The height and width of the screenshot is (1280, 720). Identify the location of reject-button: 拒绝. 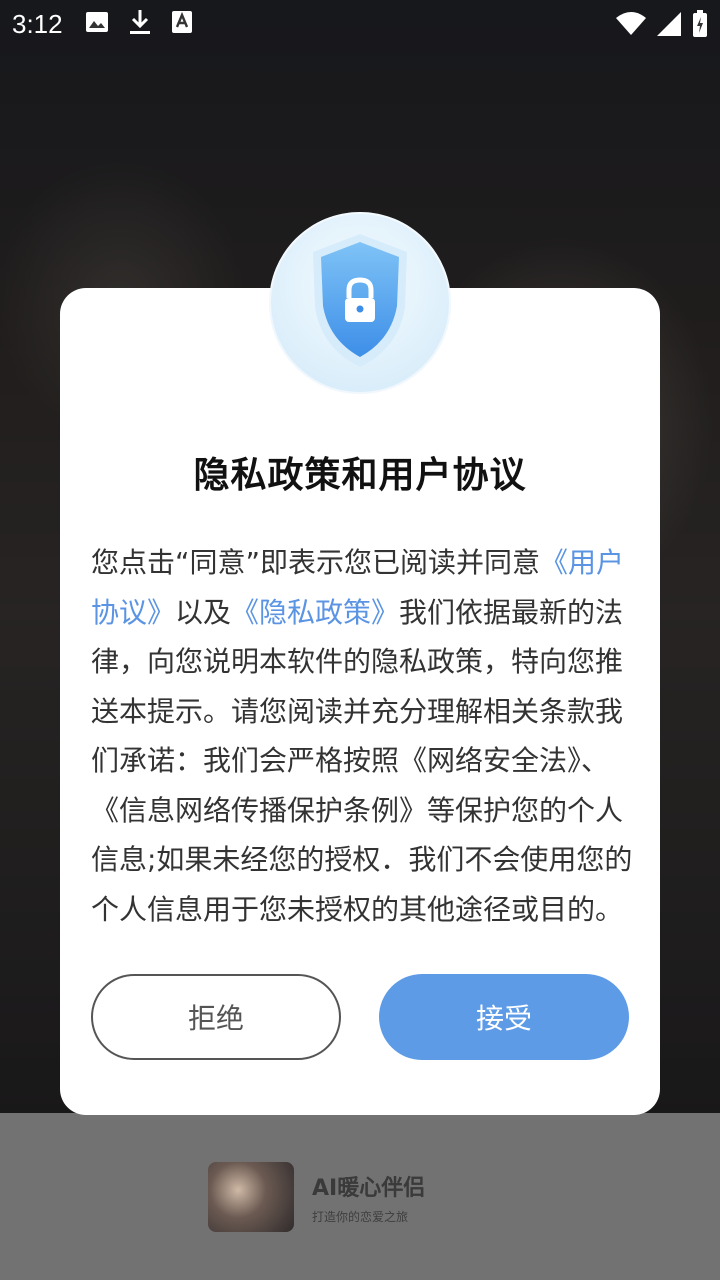
(216, 1017).